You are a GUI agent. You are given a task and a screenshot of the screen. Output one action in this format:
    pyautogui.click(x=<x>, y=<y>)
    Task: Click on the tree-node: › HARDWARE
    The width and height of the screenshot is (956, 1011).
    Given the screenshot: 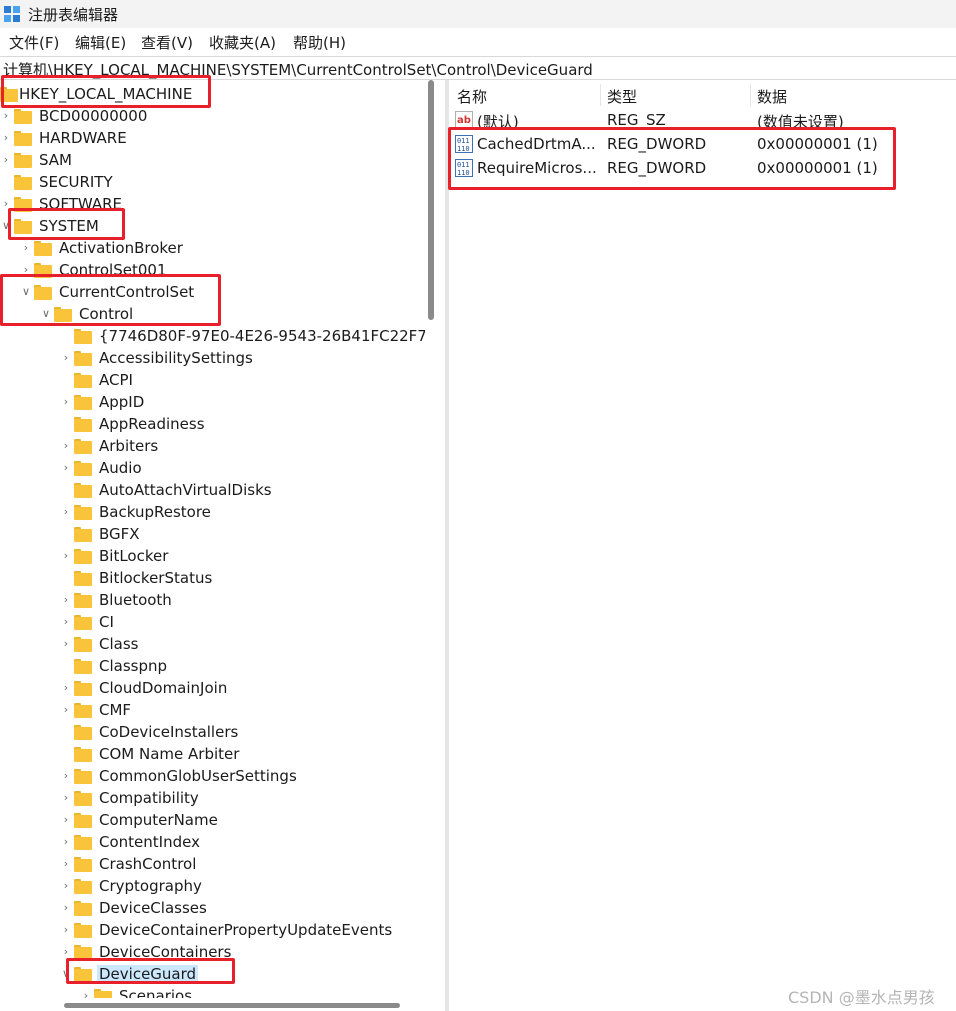 What is the action you would take?
    pyautogui.click(x=212, y=139)
    